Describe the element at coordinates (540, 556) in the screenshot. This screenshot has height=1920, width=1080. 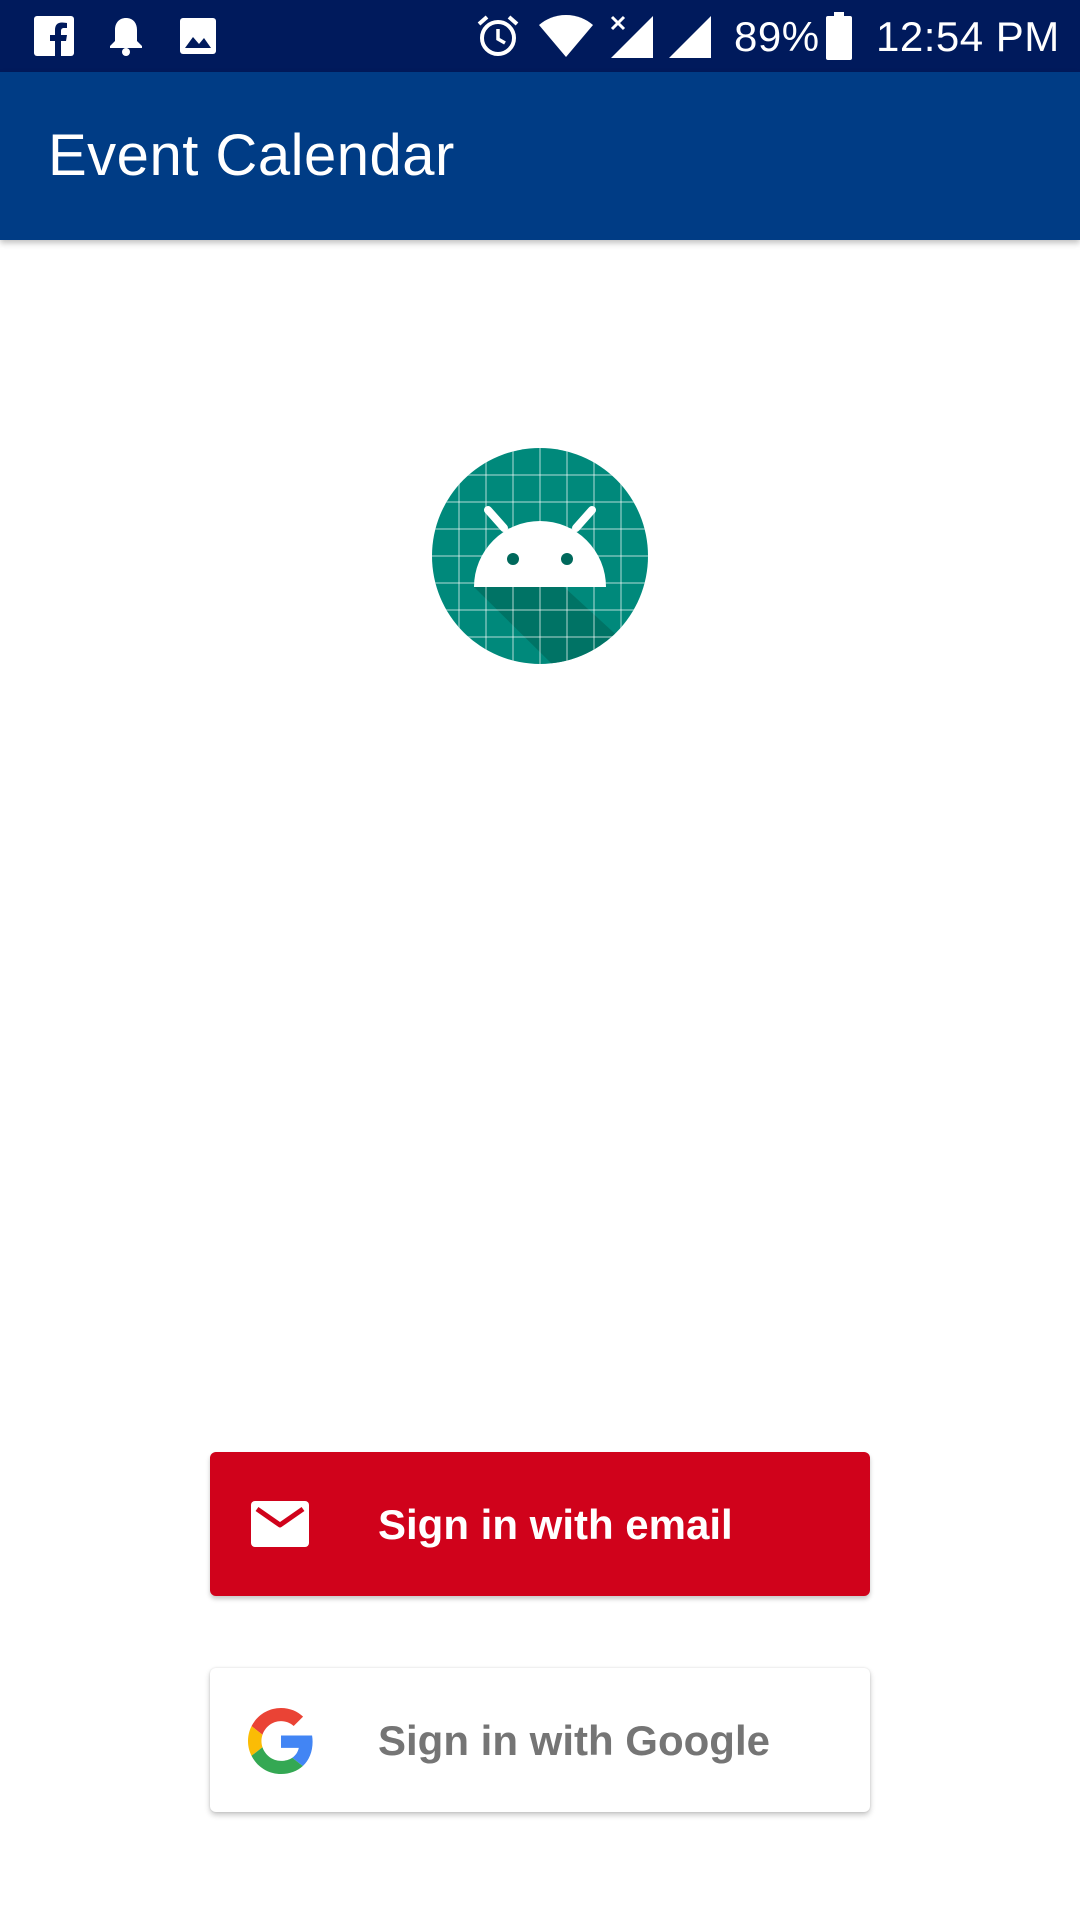
I see `android-app-icon` at that location.